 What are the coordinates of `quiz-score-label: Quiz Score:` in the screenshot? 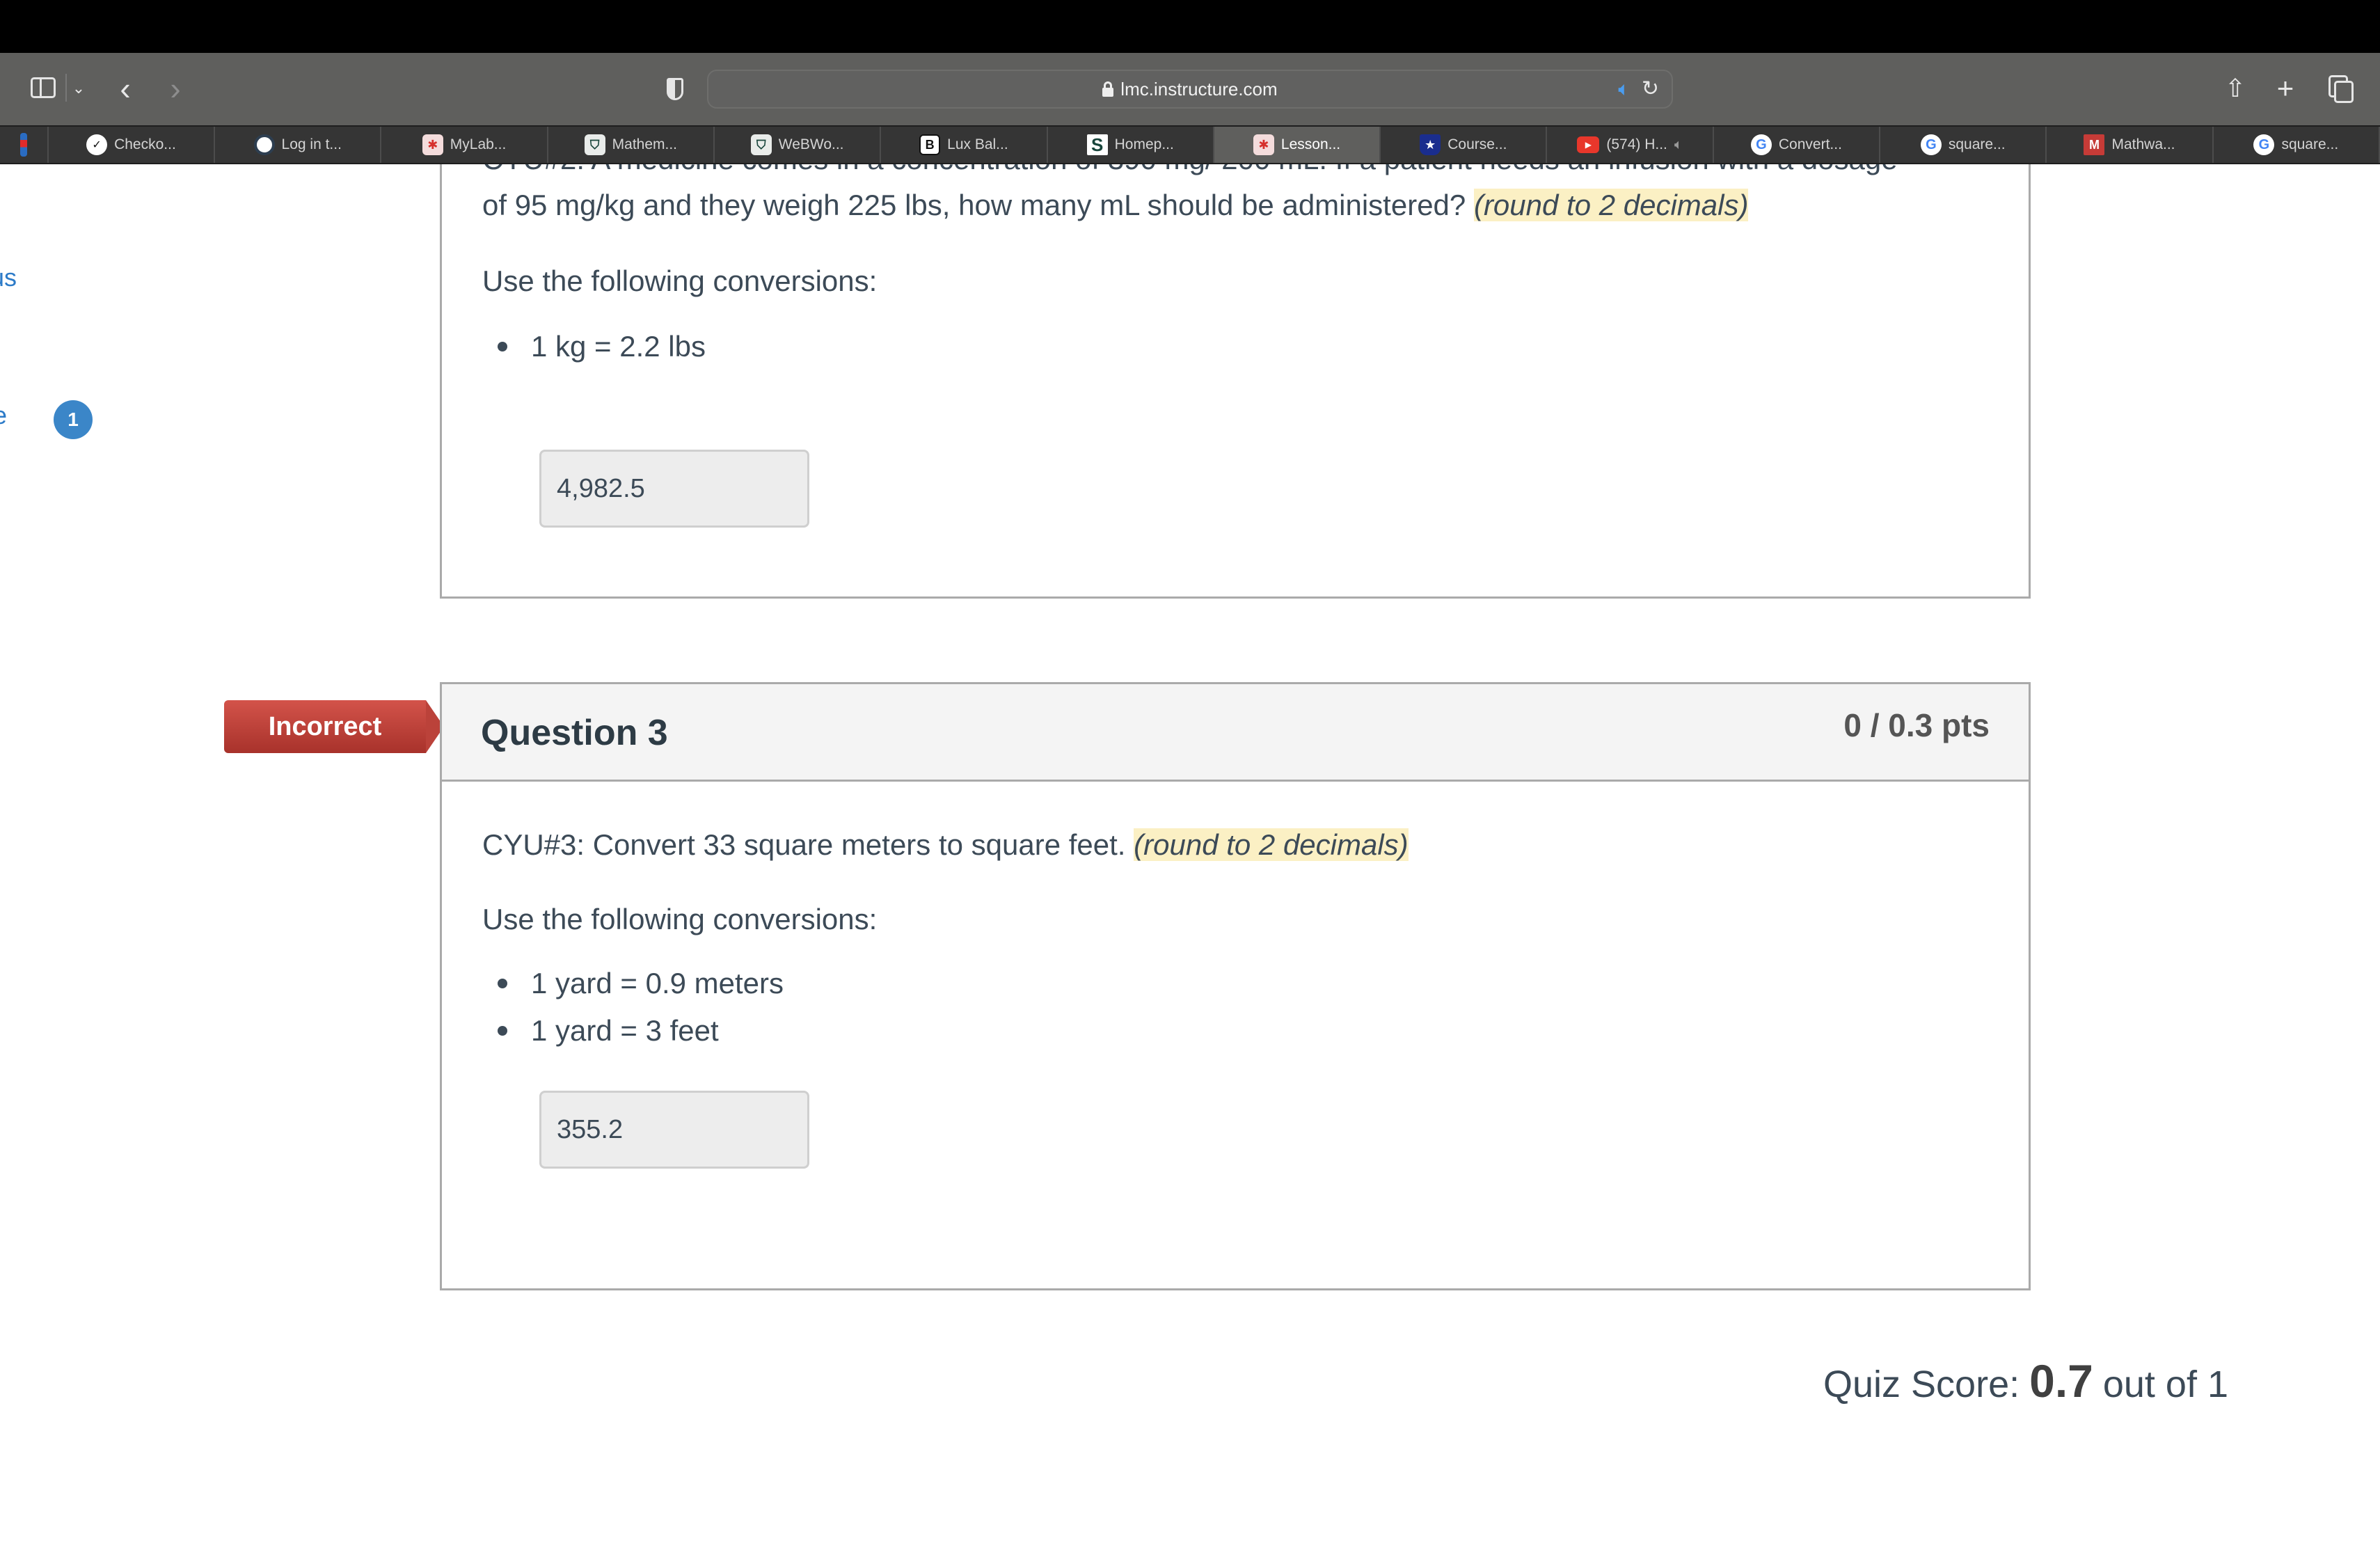 It's located at (1921, 1384).